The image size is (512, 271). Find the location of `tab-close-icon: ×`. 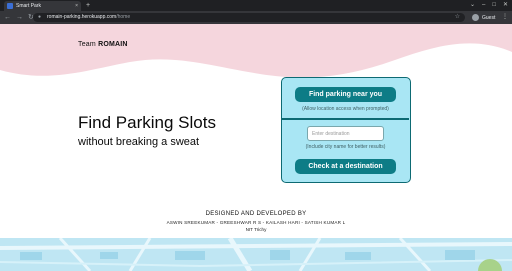

tab-close-icon: × is located at coordinates (76, 6).